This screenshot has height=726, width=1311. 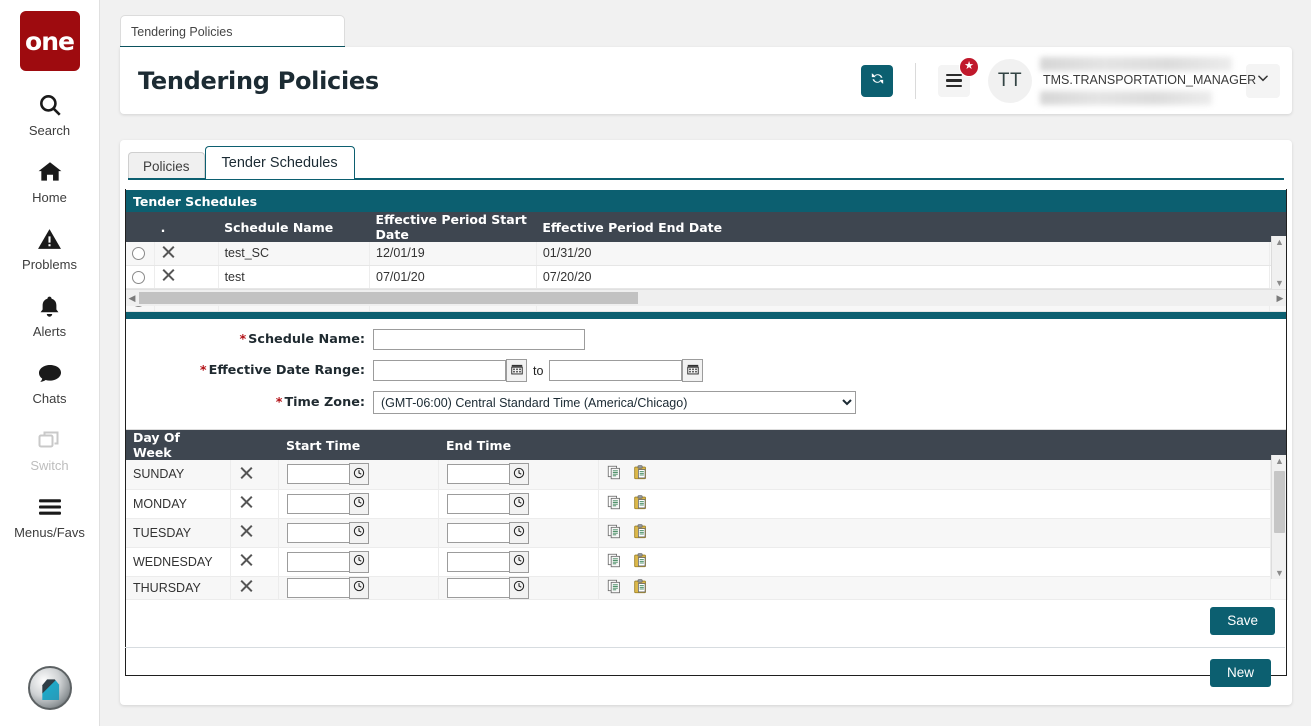 I want to click on refresh-button, so click(x=877, y=80).